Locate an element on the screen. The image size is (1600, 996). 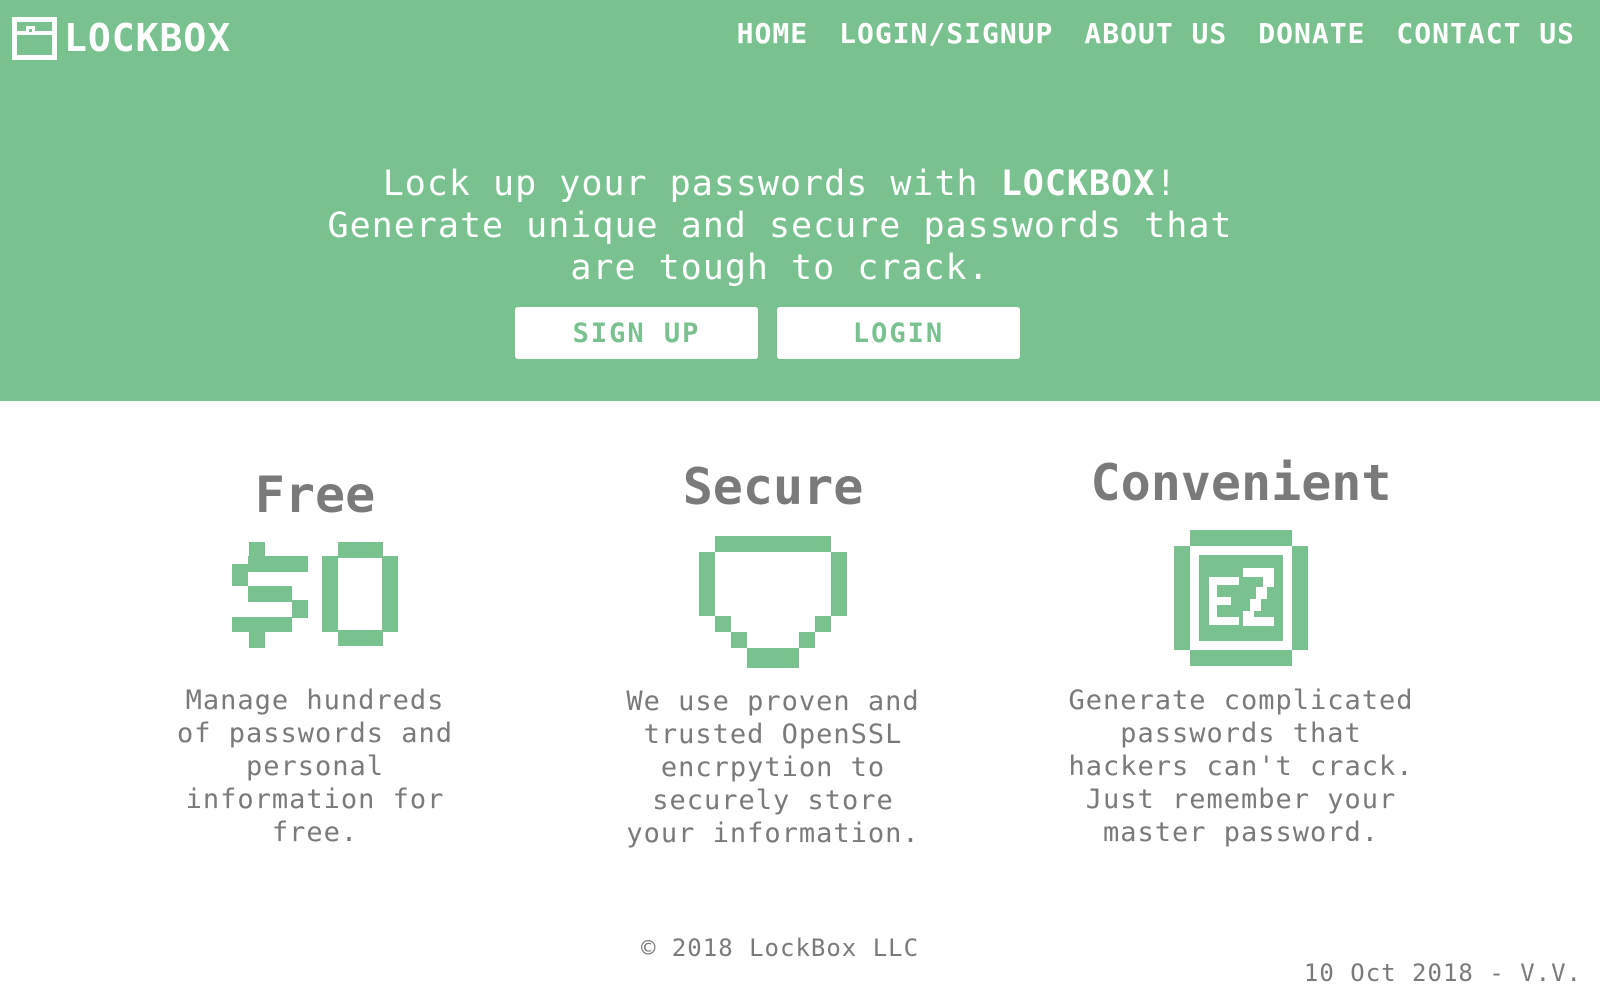
tagline-suffix: ! is located at coordinates (1166, 184).